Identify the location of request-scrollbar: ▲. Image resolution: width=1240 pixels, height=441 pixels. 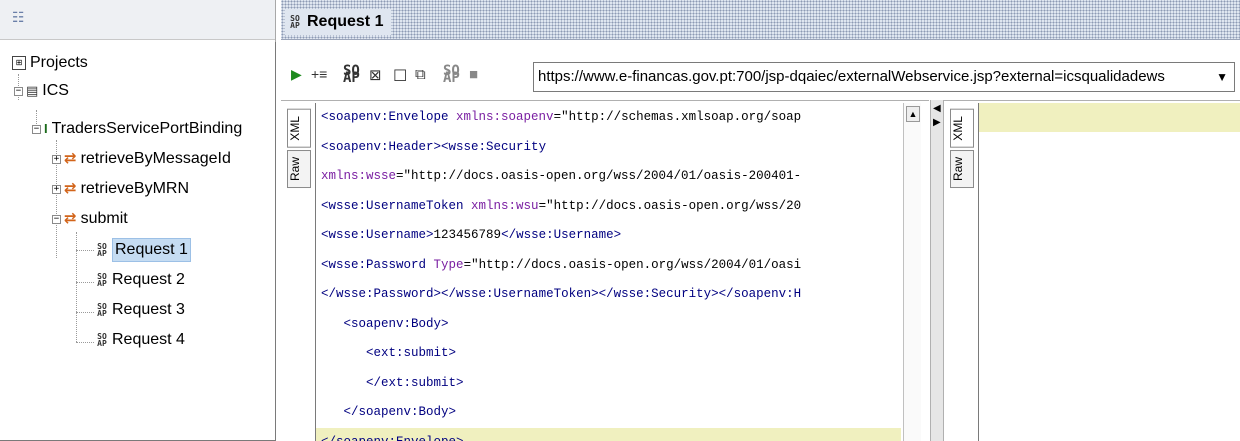
(912, 272).